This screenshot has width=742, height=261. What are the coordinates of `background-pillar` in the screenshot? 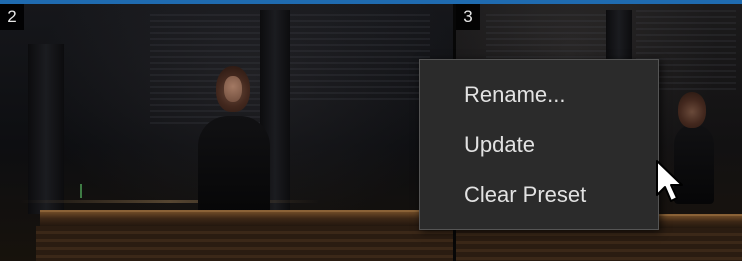 It's located at (46, 129).